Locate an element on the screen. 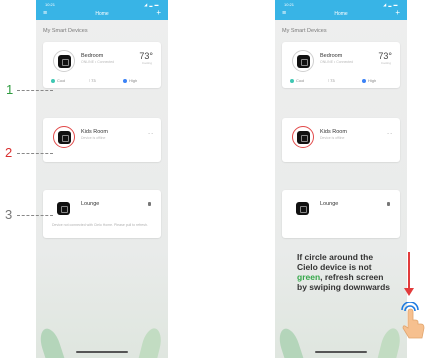  swipe-down-arrow-icon is located at coordinates (409, 274).